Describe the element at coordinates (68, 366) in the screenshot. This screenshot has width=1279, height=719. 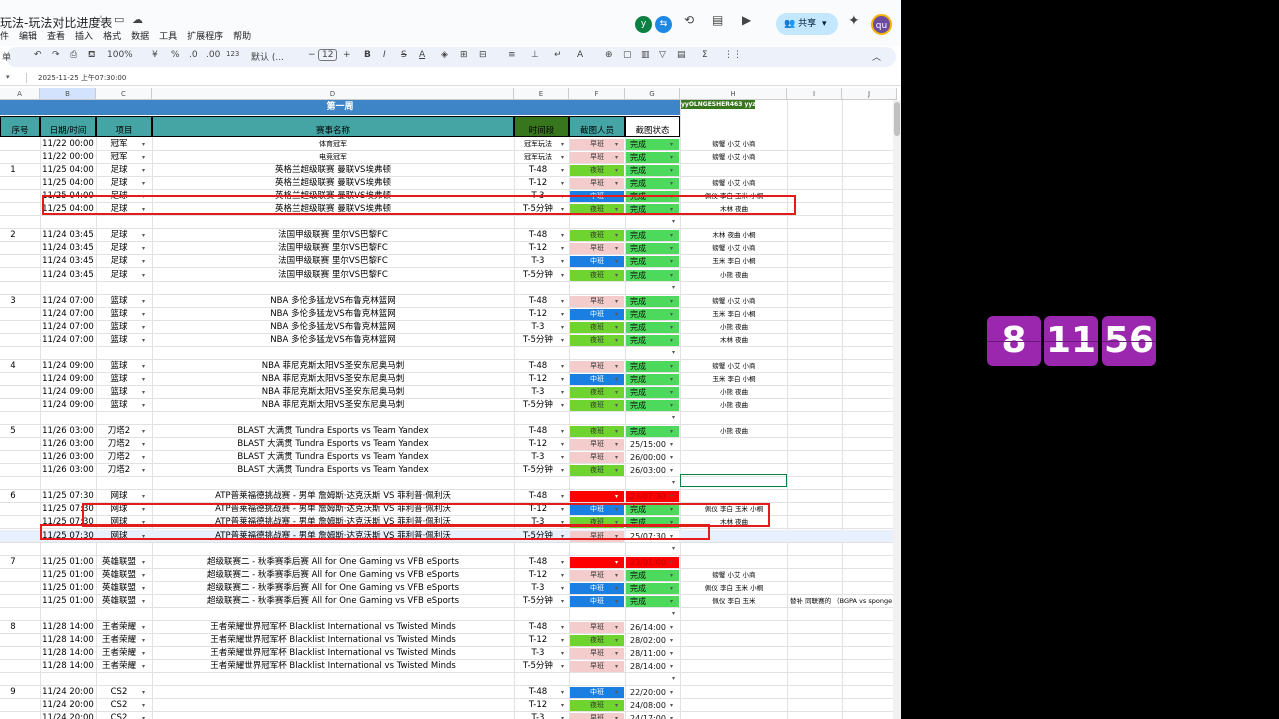
I see `date-cell: 11/24 09:00` at that location.